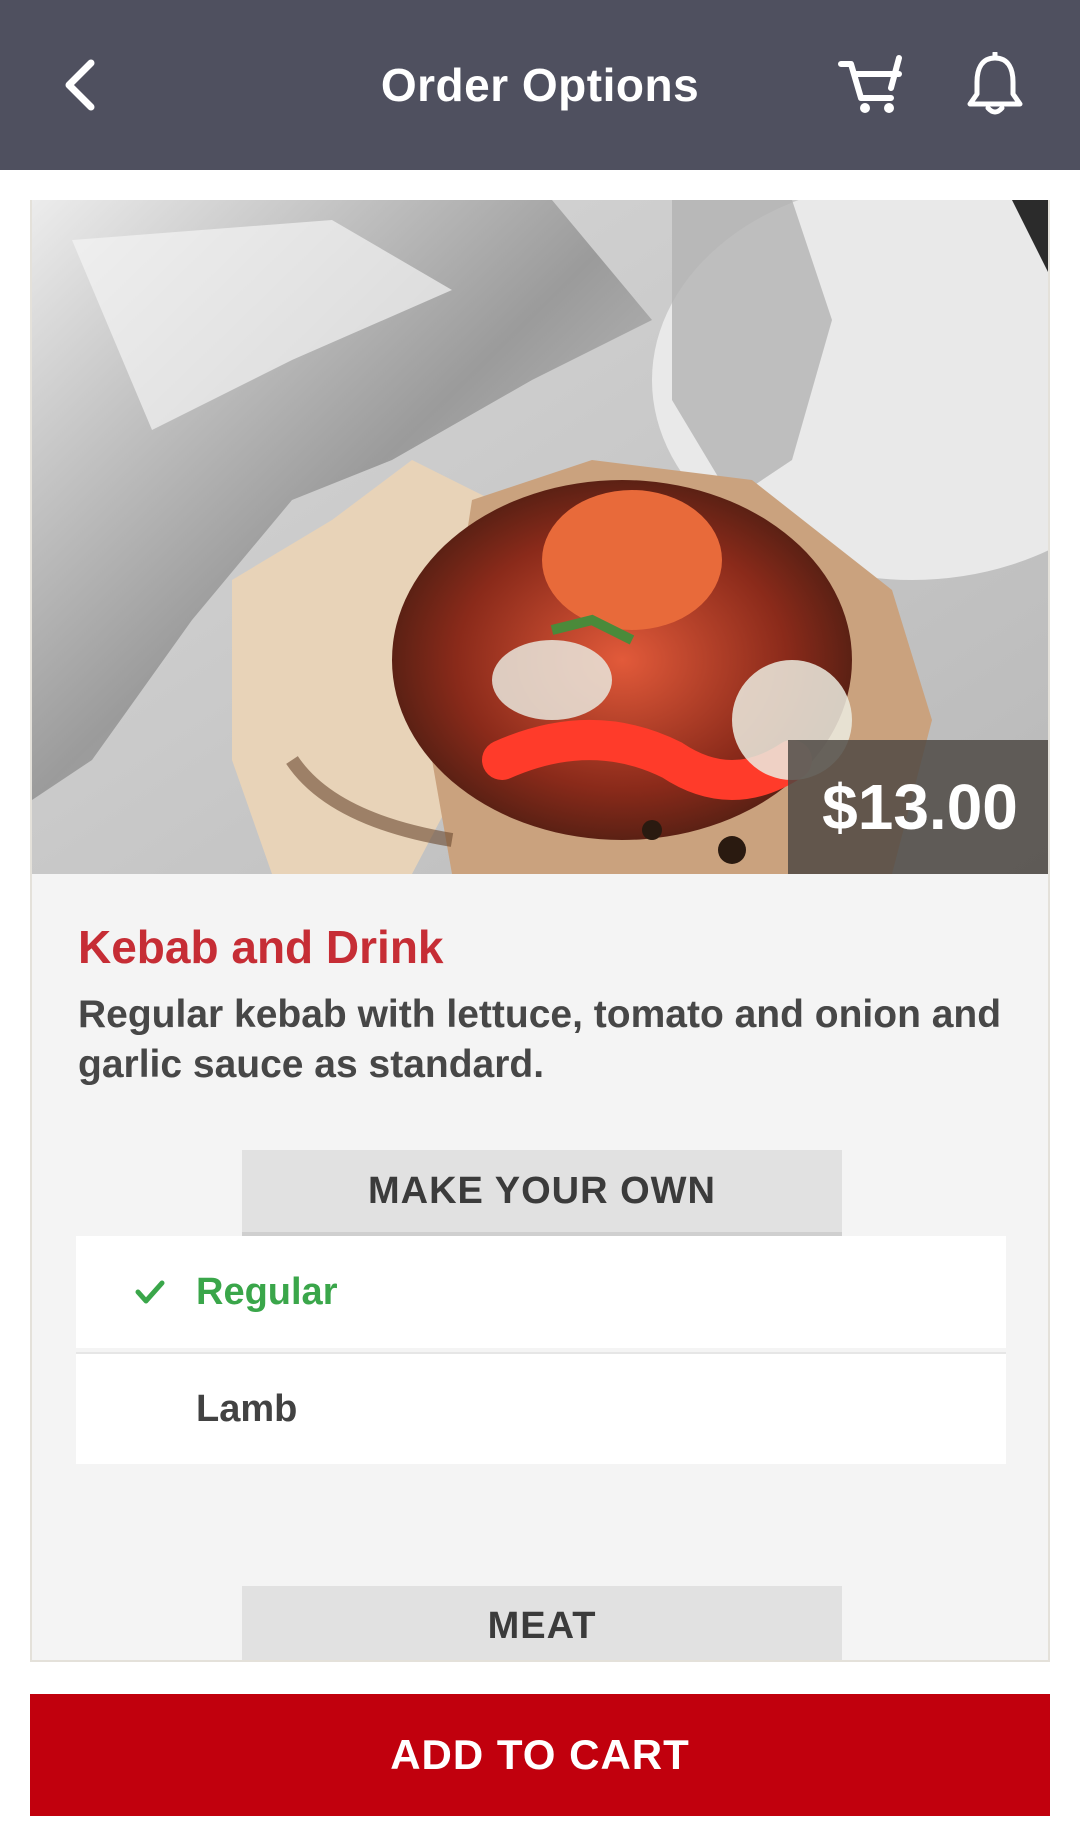 The width and height of the screenshot is (1080, 1845). I want to click on page-title: Order Options, so click(540, 85).